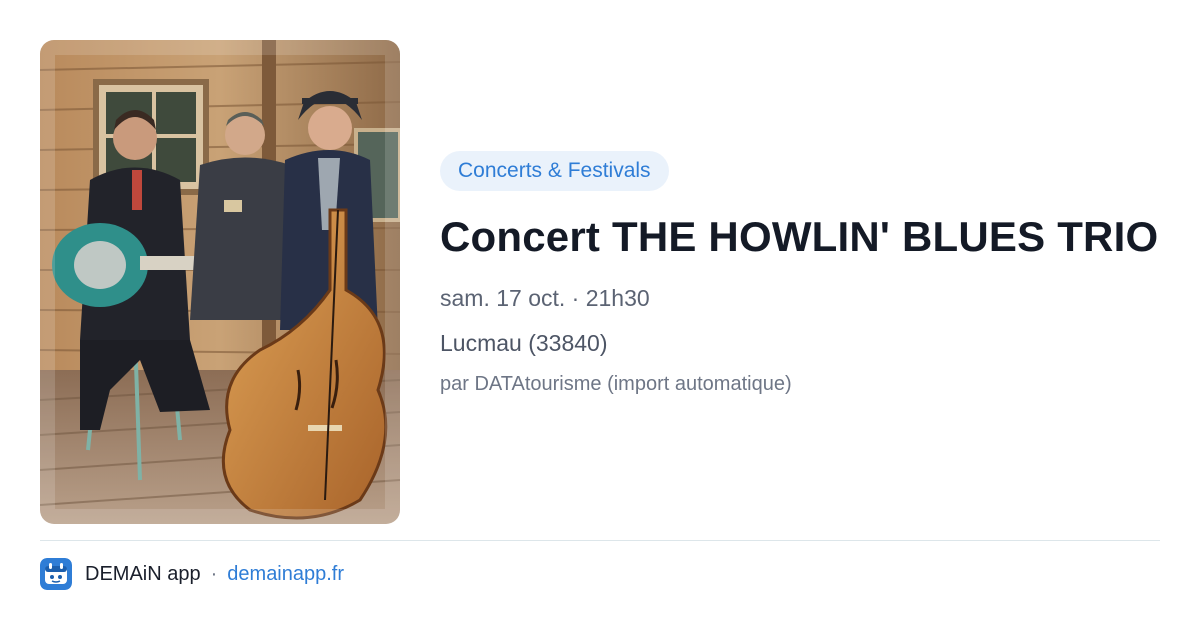 The image size is (1200, 630). What do you see at coordinates (524, 343) in the screenshot?
I see `event-location: Lucmau (33840)` at bounding box center [524, 343].